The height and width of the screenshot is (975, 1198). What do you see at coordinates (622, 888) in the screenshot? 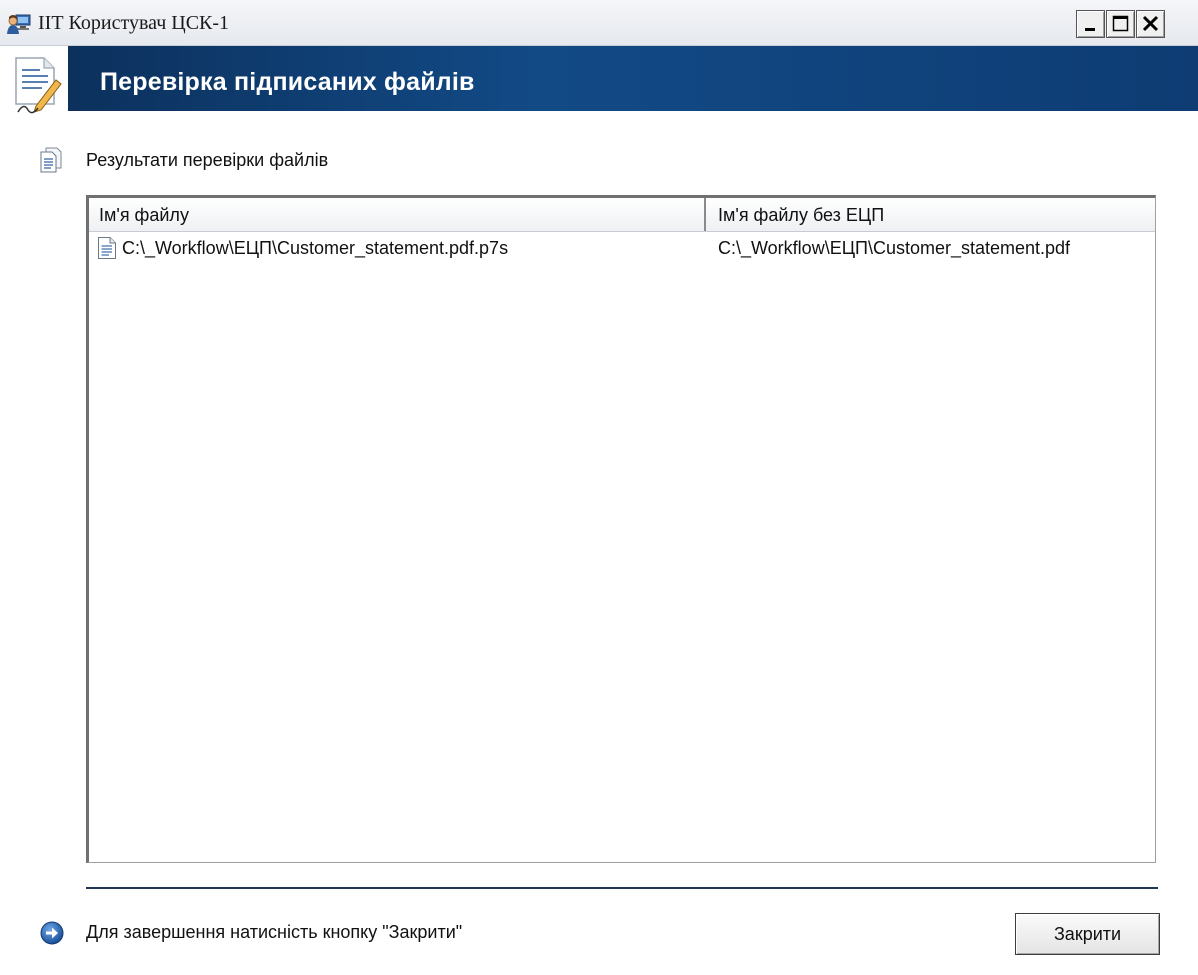
I see `footer-divider` at bounding box center [622, 888].